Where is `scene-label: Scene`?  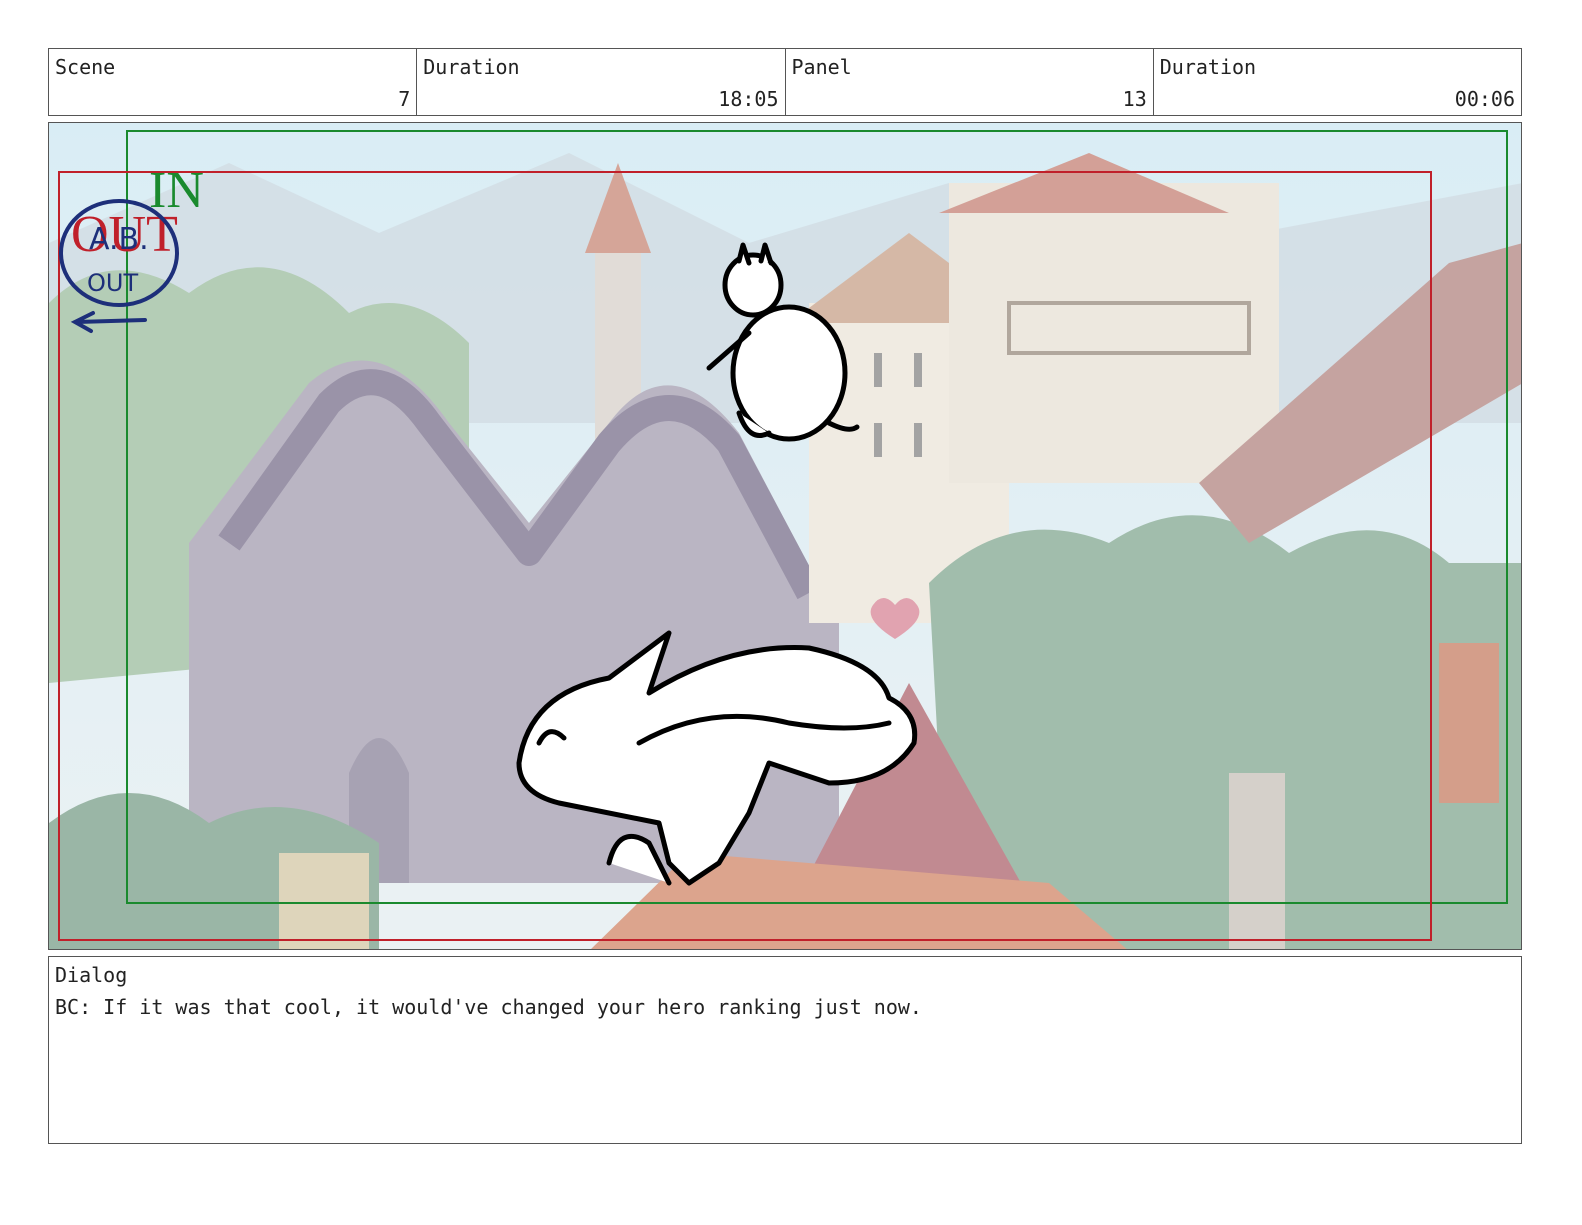
scene-label: Scene is located at coordinates (85, 67).